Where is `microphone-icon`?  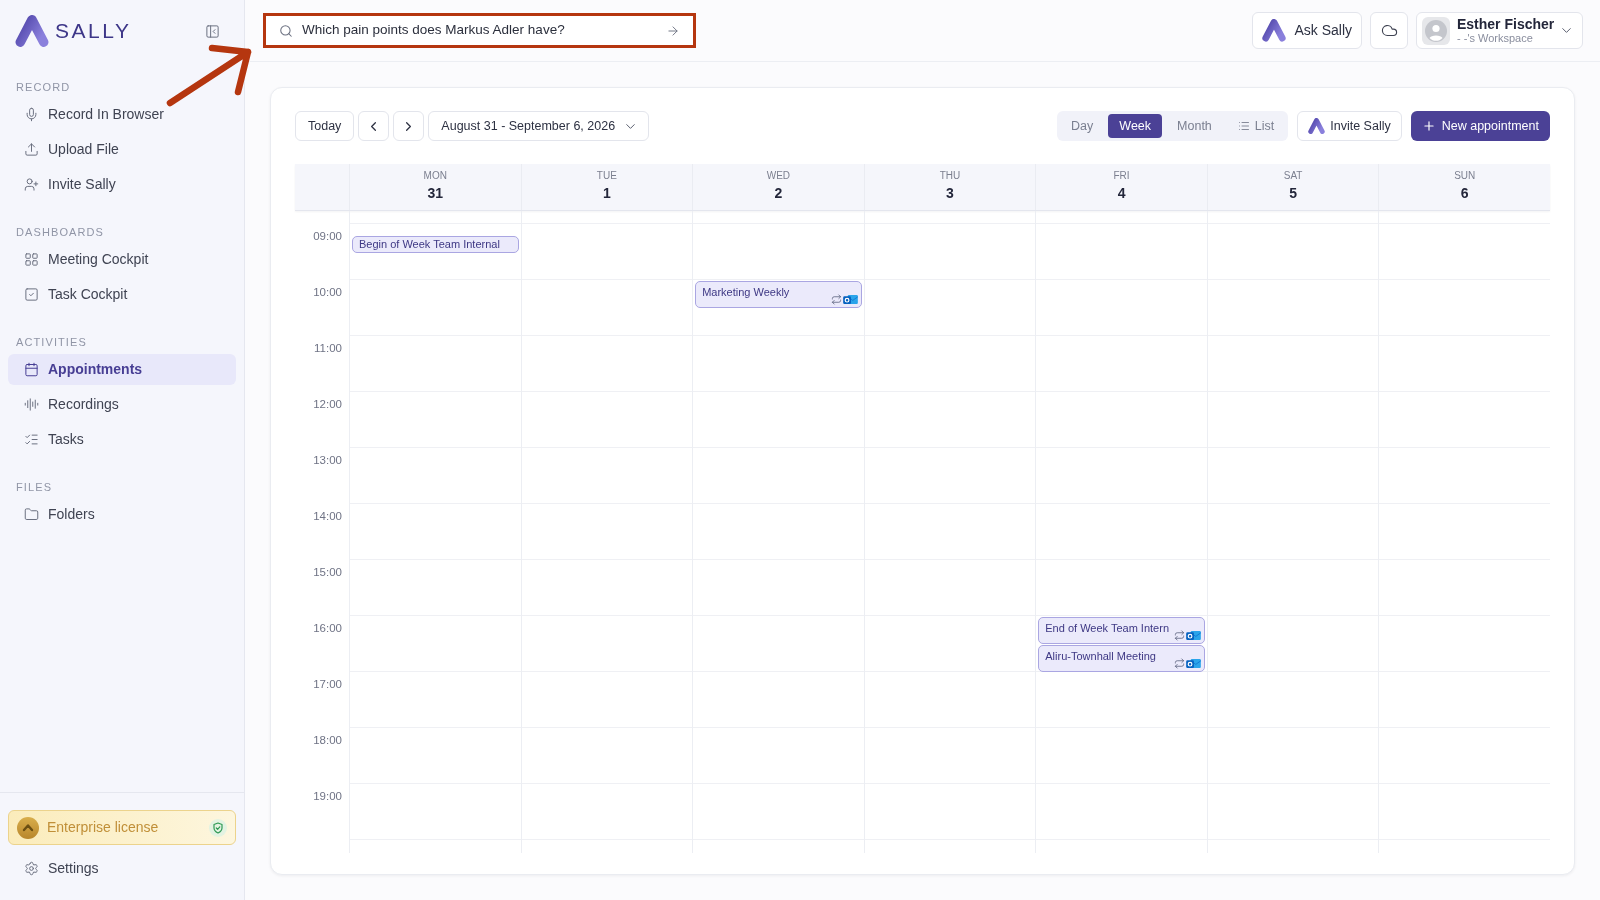
microphone-icon is located at coordinates (31, 114).